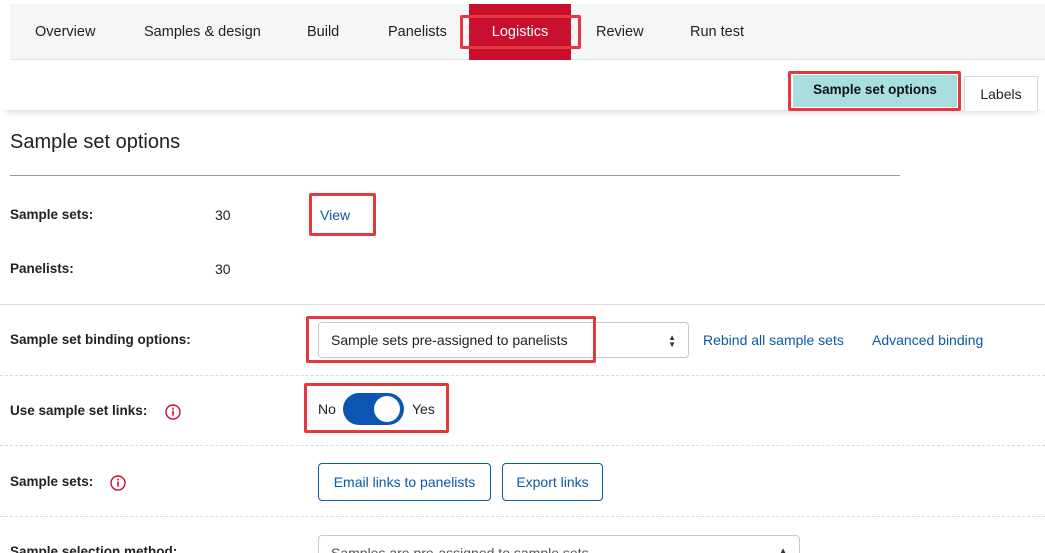 Image resolution: width=1045 pixels, height=553 pixels. I want to click on export-links-button: Export links, so click(552, 482).